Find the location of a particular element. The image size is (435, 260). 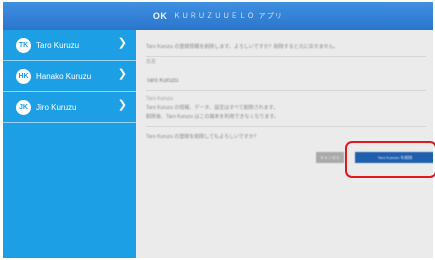

field-label: Taro Kuruzu is located at coordinates (159, 99).